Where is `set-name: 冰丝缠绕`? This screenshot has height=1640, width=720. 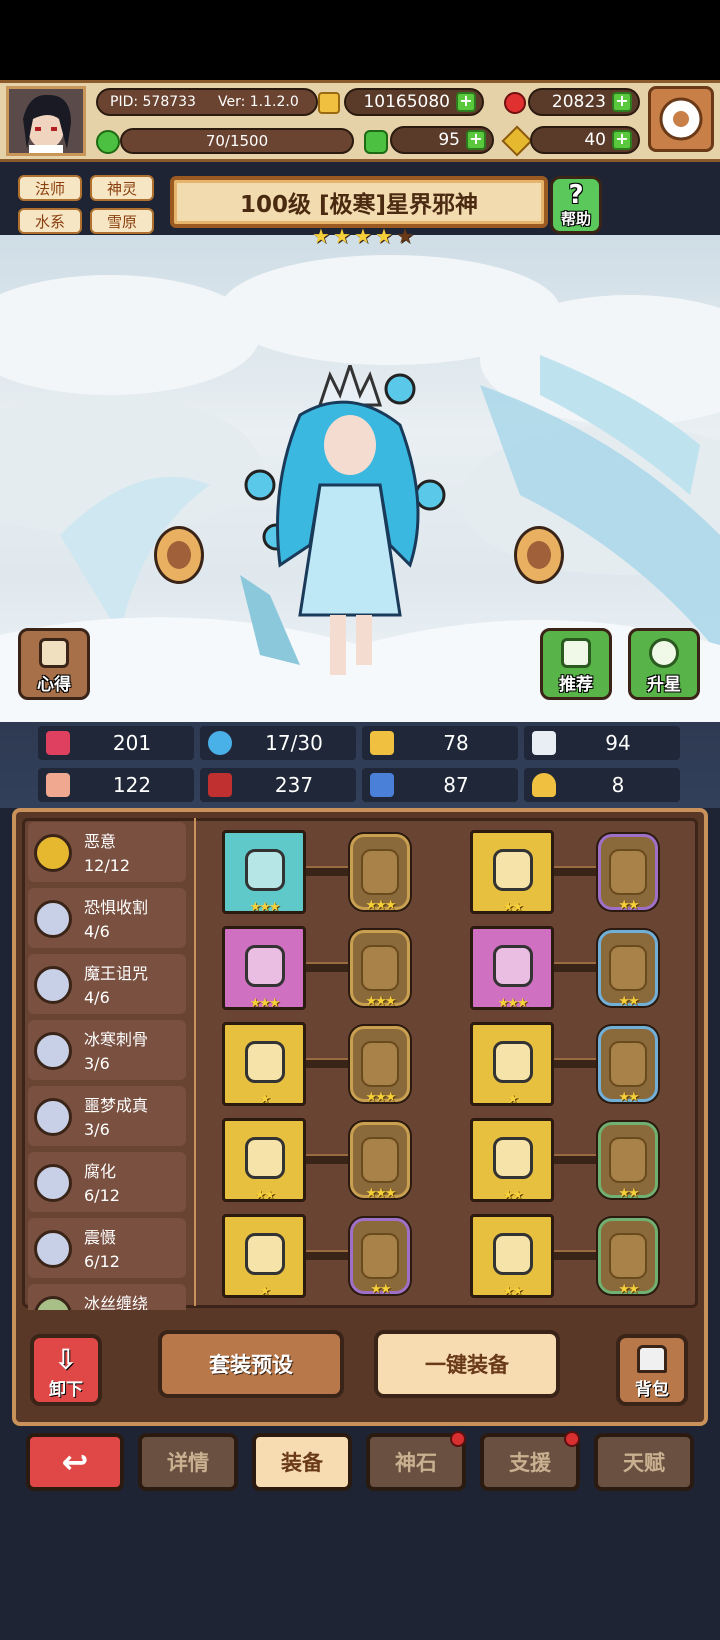 set-name: 冰丝缠绕 is located at coordinates (116, 1302).